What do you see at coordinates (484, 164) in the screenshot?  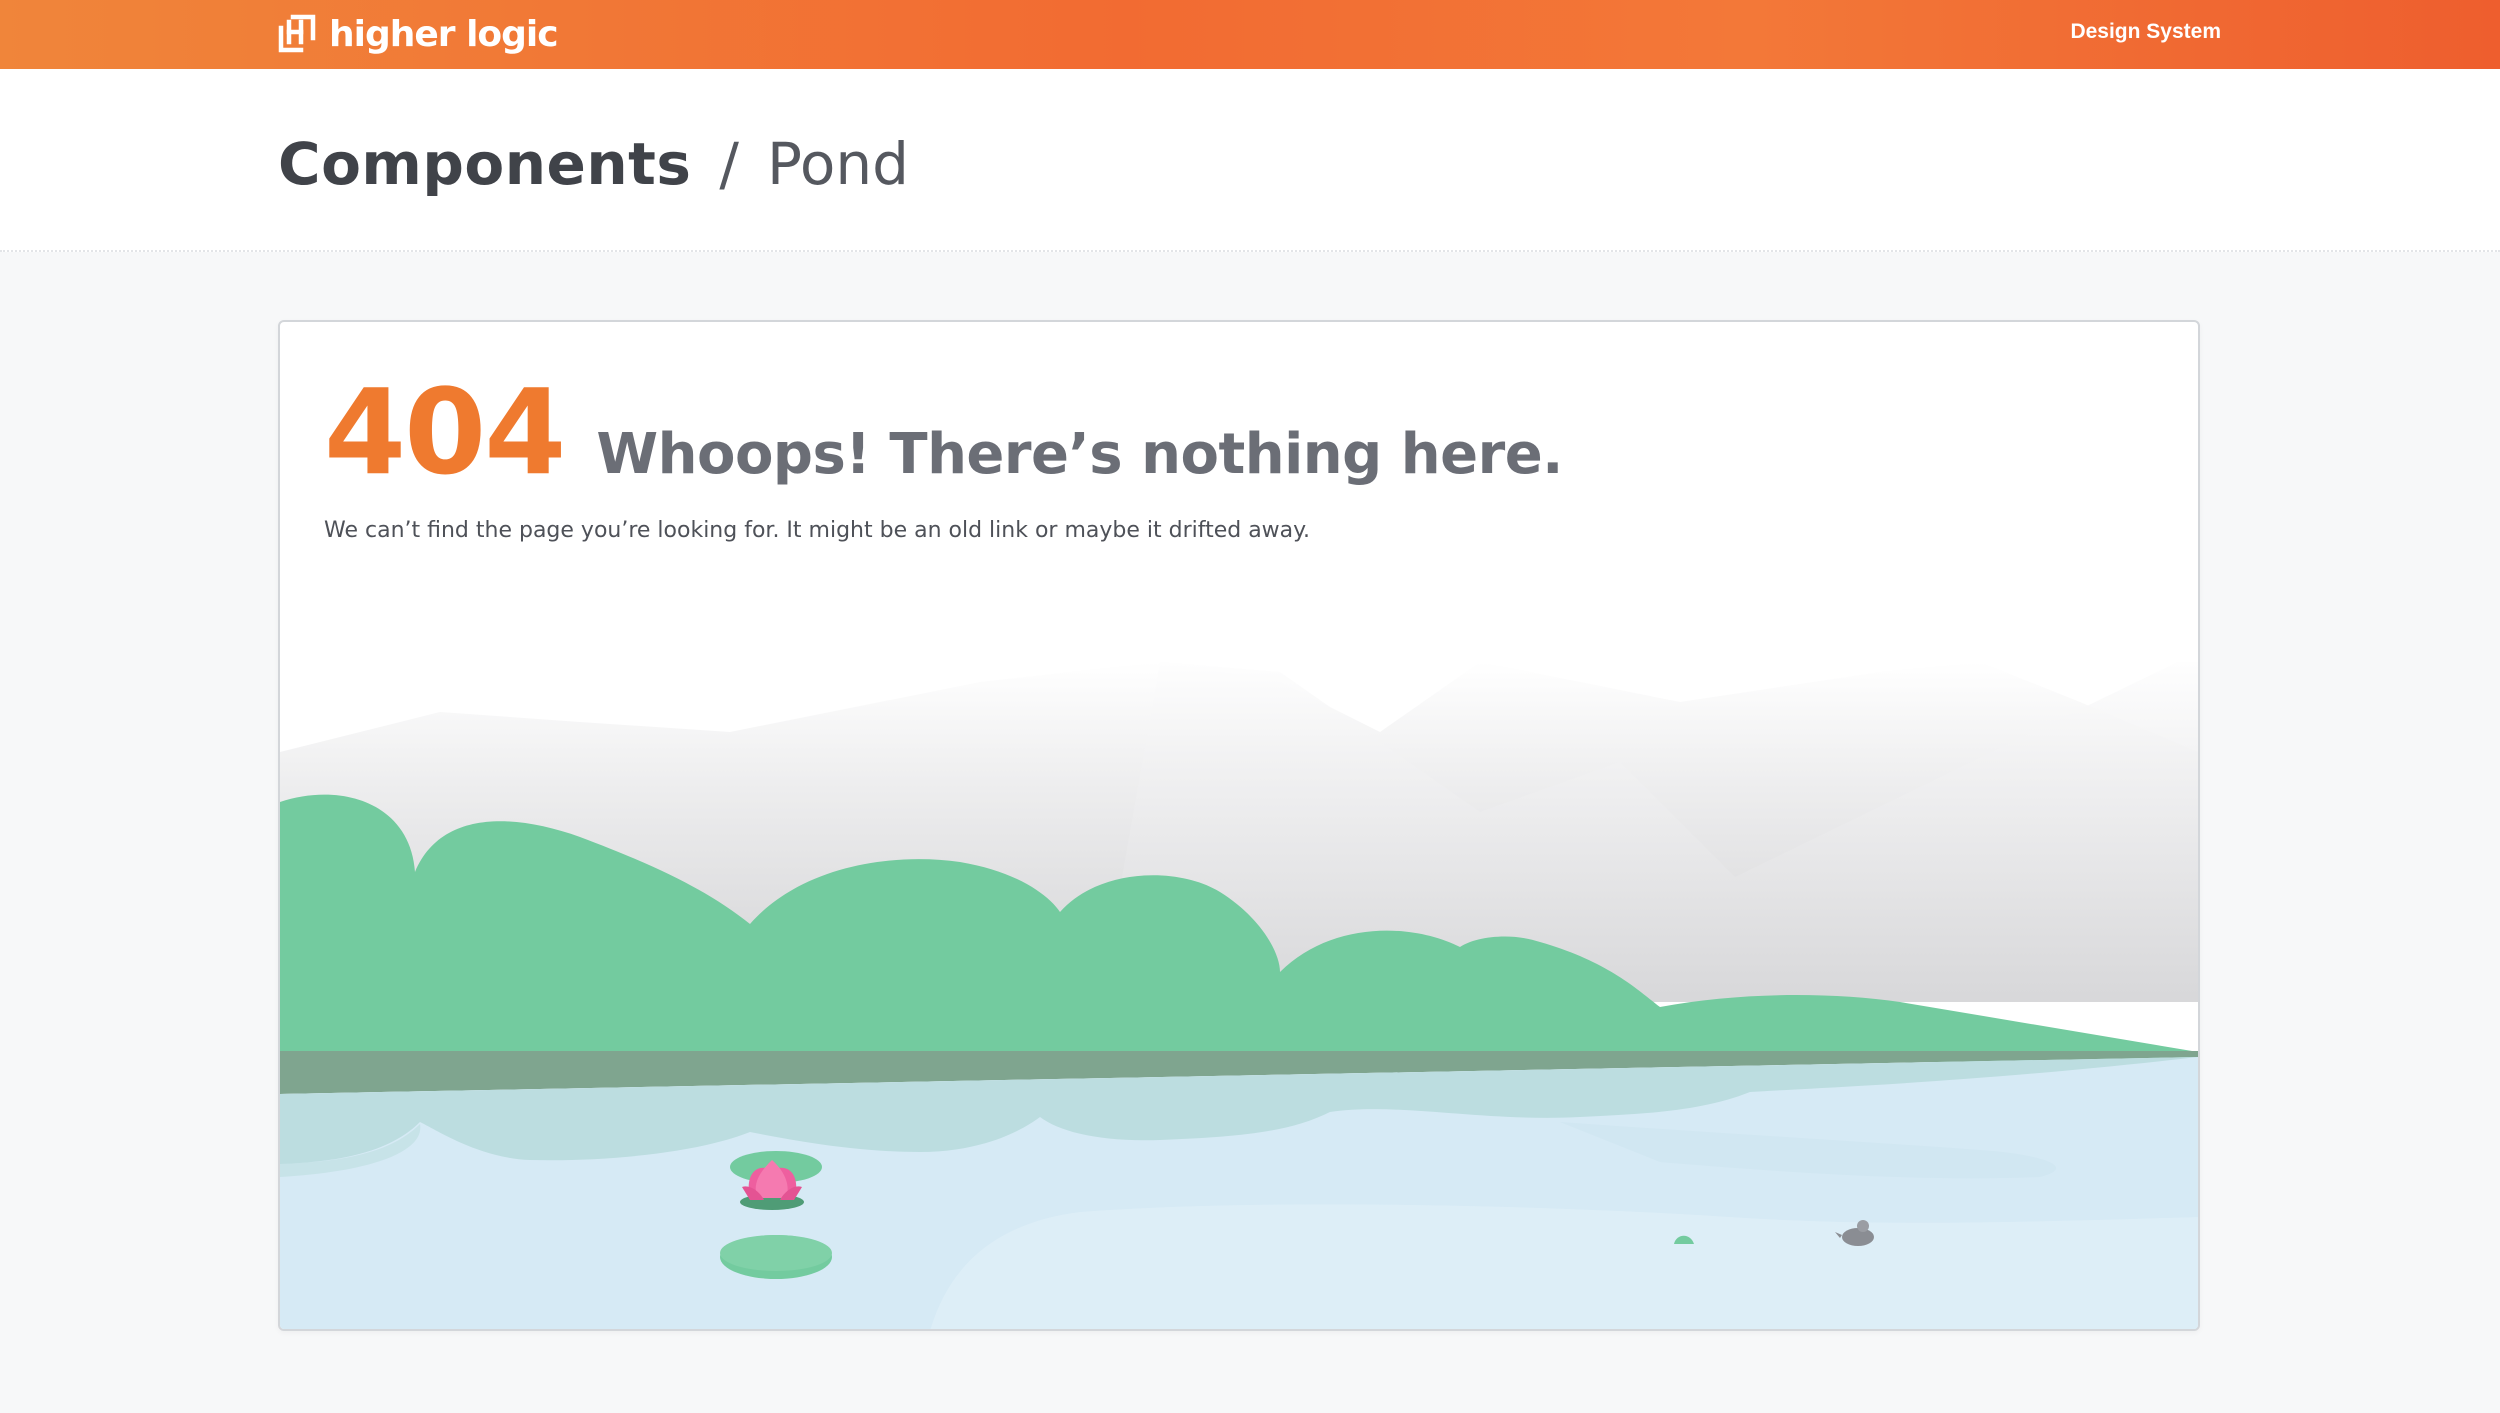 I see `breadcrumb-components-link: Components` at bounding box center [484, 164].